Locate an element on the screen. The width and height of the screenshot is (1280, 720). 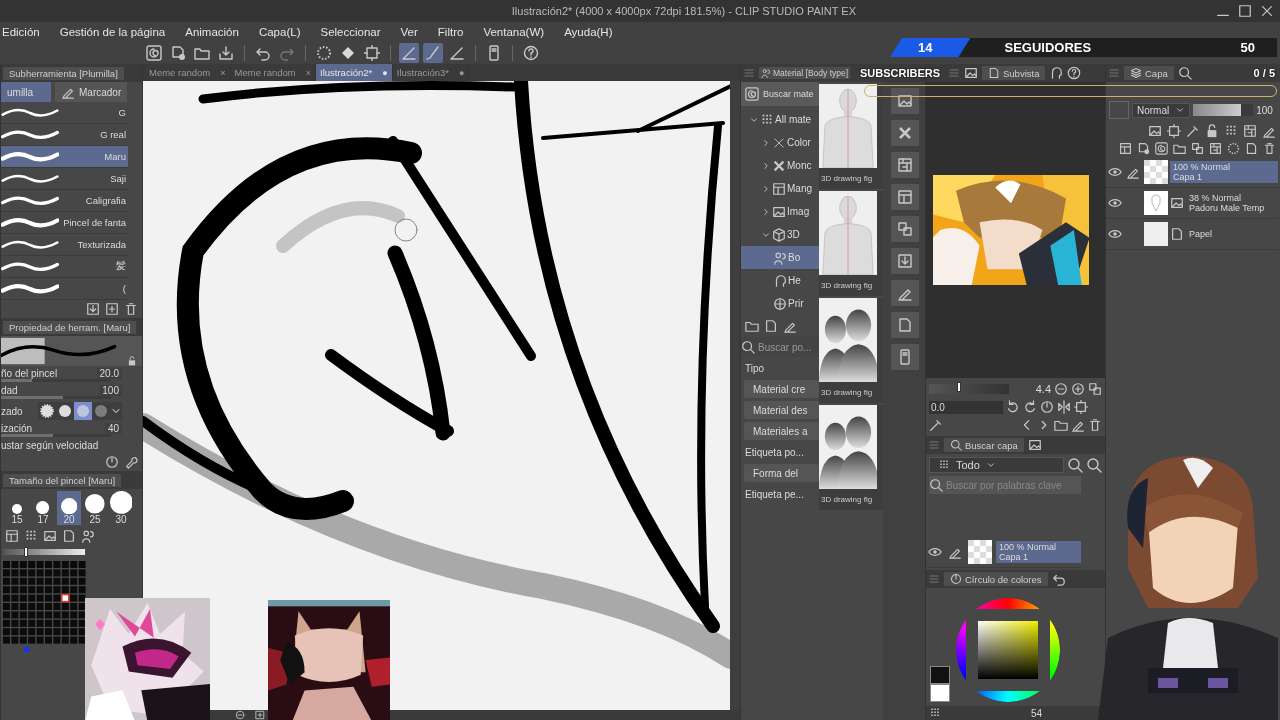
panel-tab: Material [Body type] is located at coordinates (805, 73).